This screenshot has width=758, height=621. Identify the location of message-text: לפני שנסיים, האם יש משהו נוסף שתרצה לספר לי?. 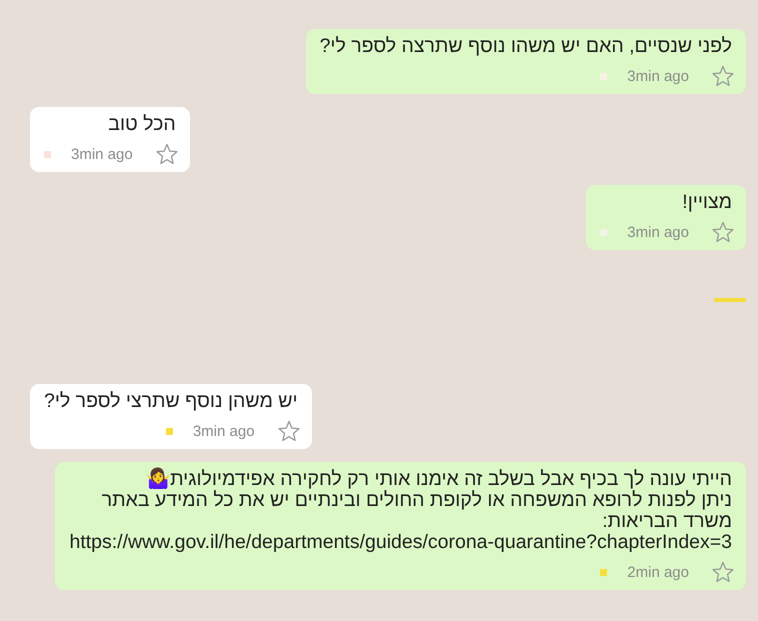
(526, 46).